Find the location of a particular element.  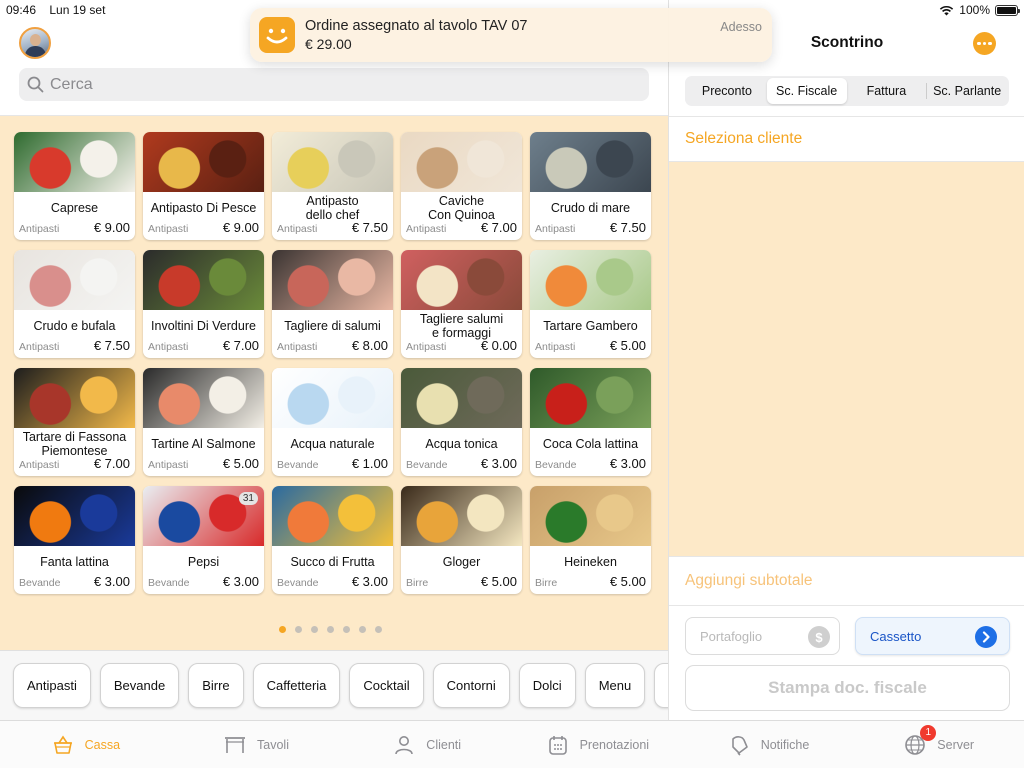

product-card-acqua-naturale: Acqua naturale Bevande € 1.00 is located at coordinates (332, 422).